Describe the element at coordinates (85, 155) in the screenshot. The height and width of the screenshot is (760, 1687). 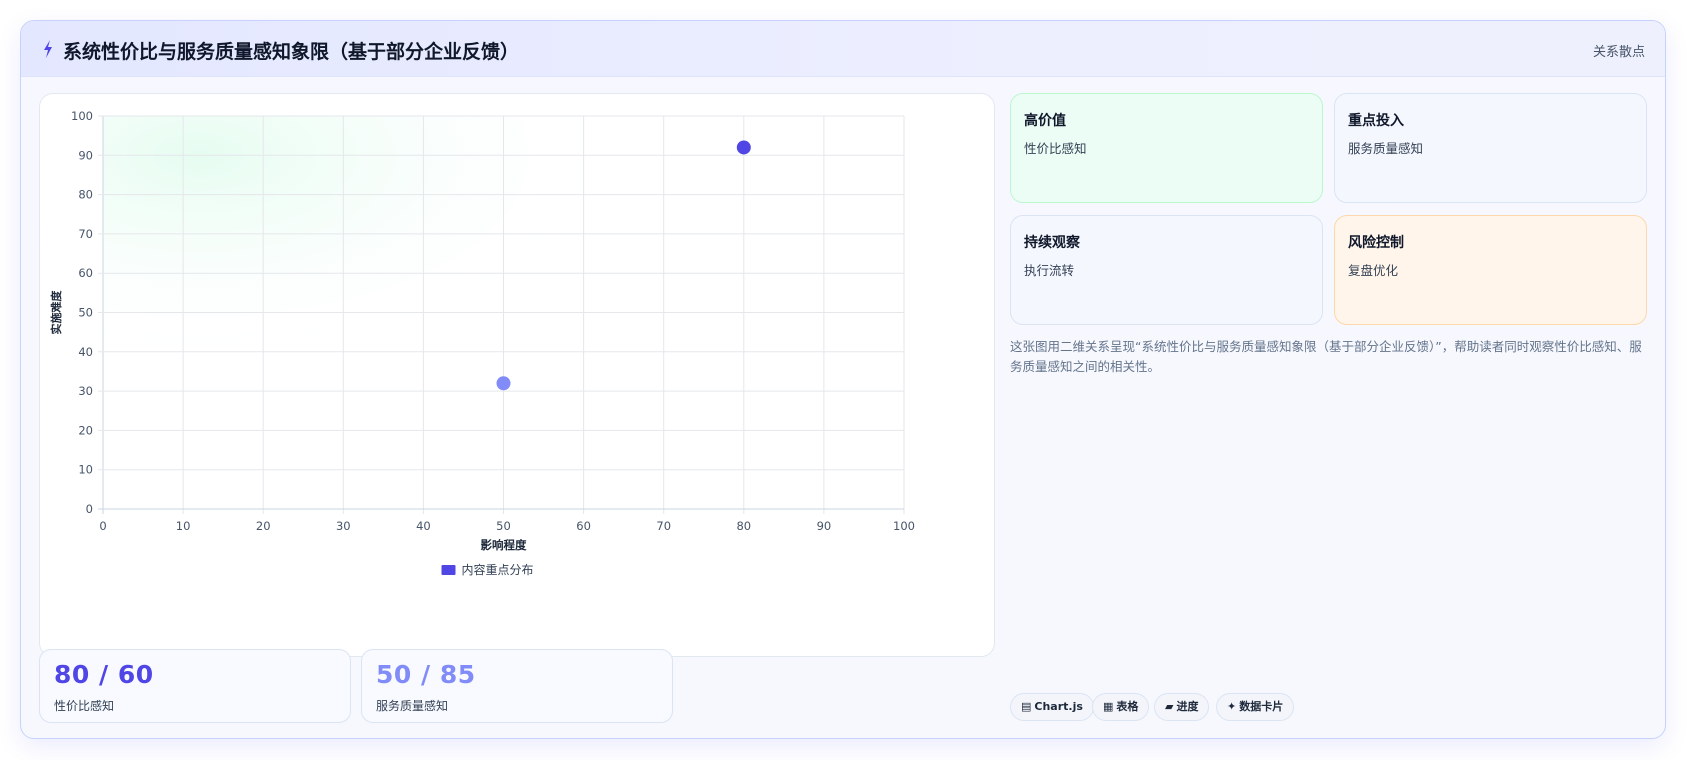
I see `y-tick-label: 90` at that location.